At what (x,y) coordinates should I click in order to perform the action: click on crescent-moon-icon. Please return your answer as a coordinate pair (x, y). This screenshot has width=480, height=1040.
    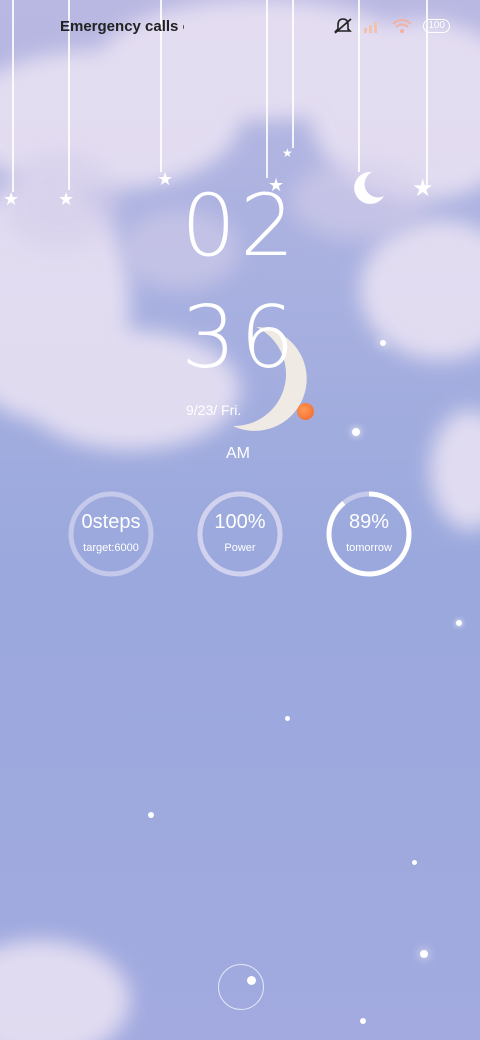
    Looking at the image, I should click on (369, 187).